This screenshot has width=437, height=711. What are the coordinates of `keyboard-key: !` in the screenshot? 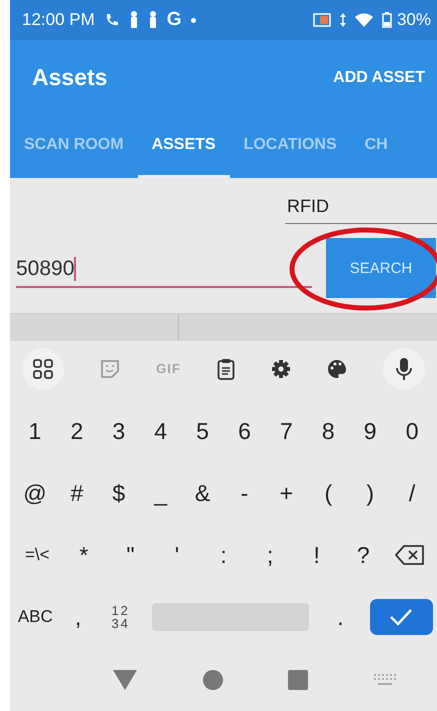 It's located at (316, 555).